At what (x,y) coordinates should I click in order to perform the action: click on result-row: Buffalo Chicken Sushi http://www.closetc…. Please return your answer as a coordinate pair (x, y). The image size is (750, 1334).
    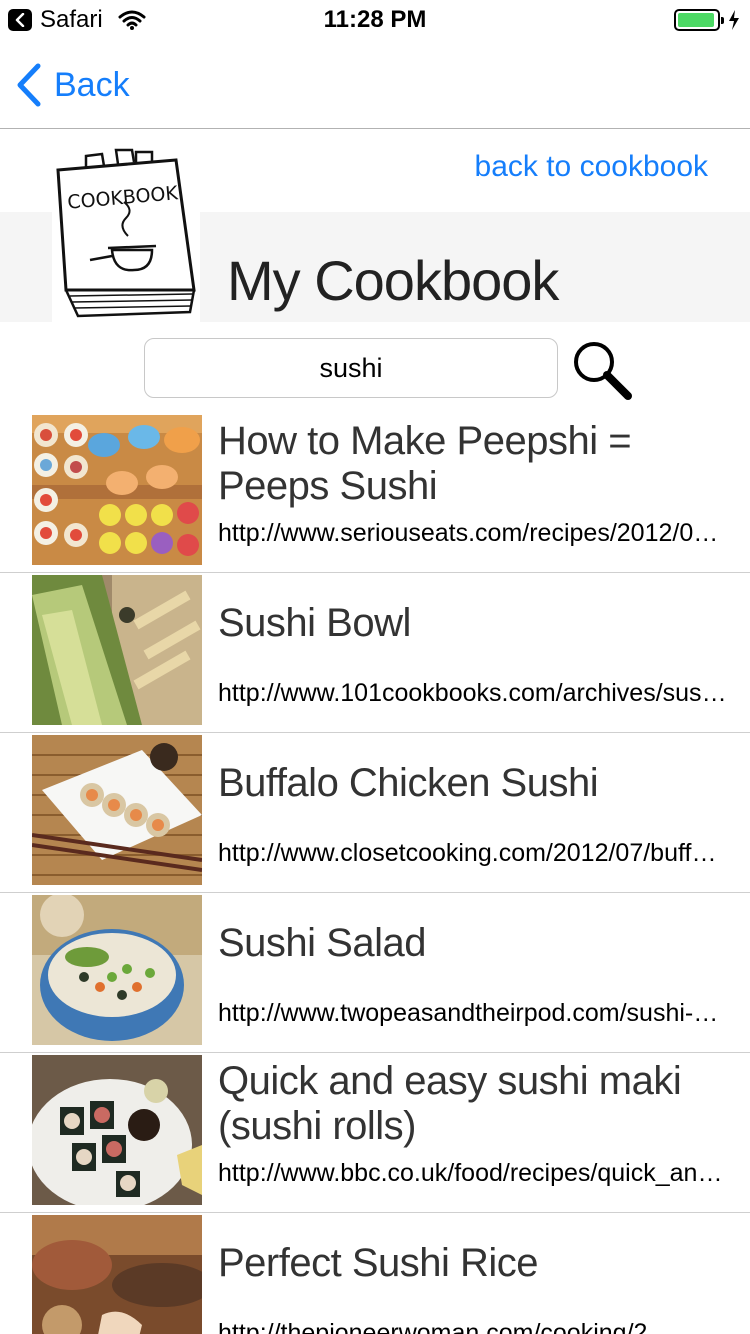
    Looking at the image, I should click on (375, 813).